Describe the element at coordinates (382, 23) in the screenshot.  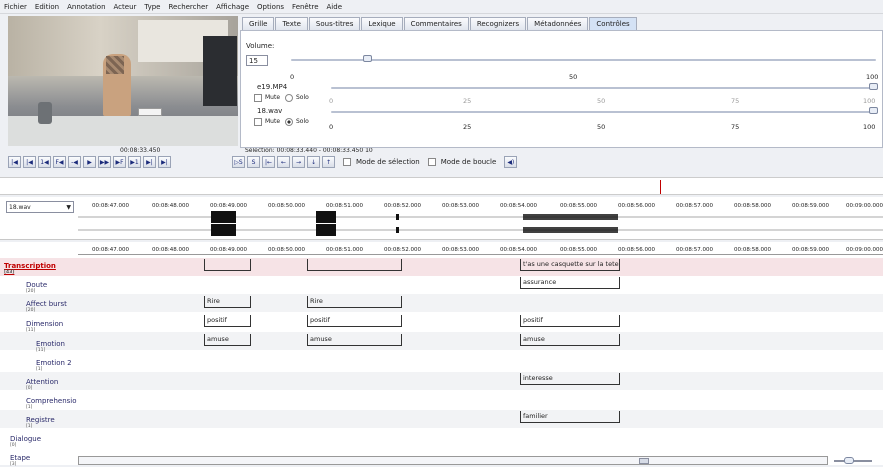
I see `tab-lexique: Lexique` at that location.